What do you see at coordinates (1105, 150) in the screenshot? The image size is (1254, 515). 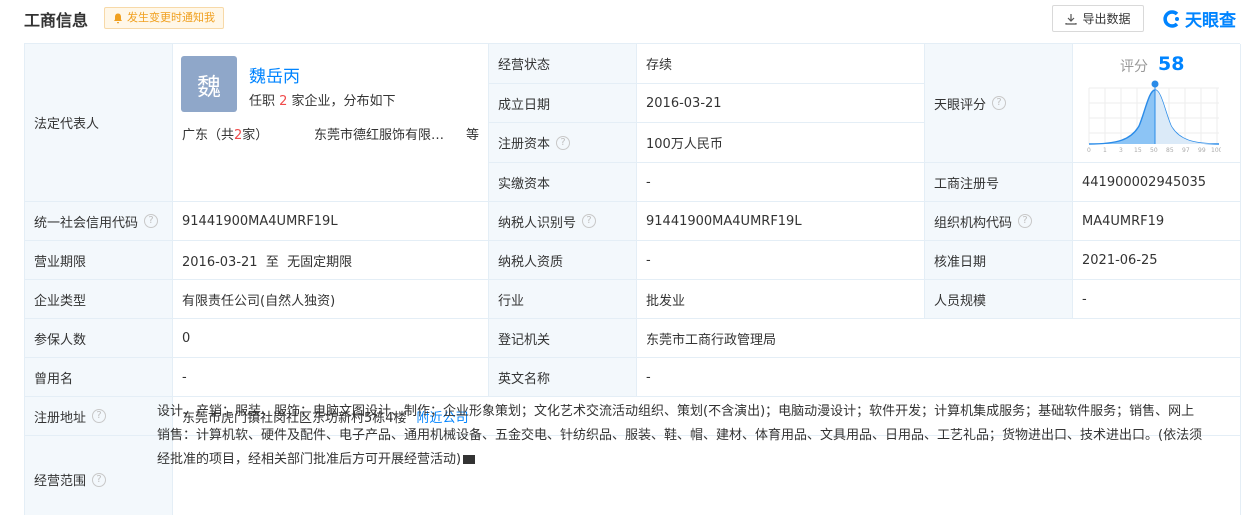 I see `score-tick: 1` at bounding box center [1105, 150].